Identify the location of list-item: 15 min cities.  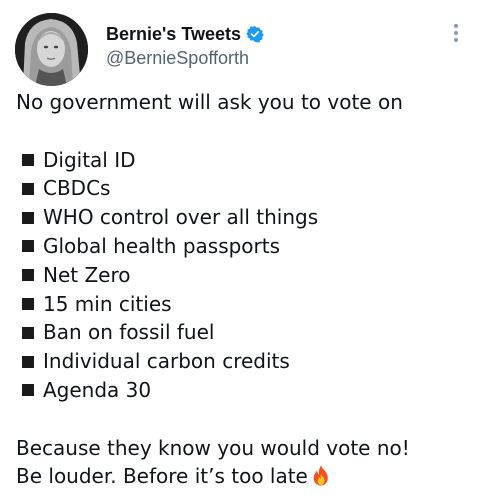
(246, 304).